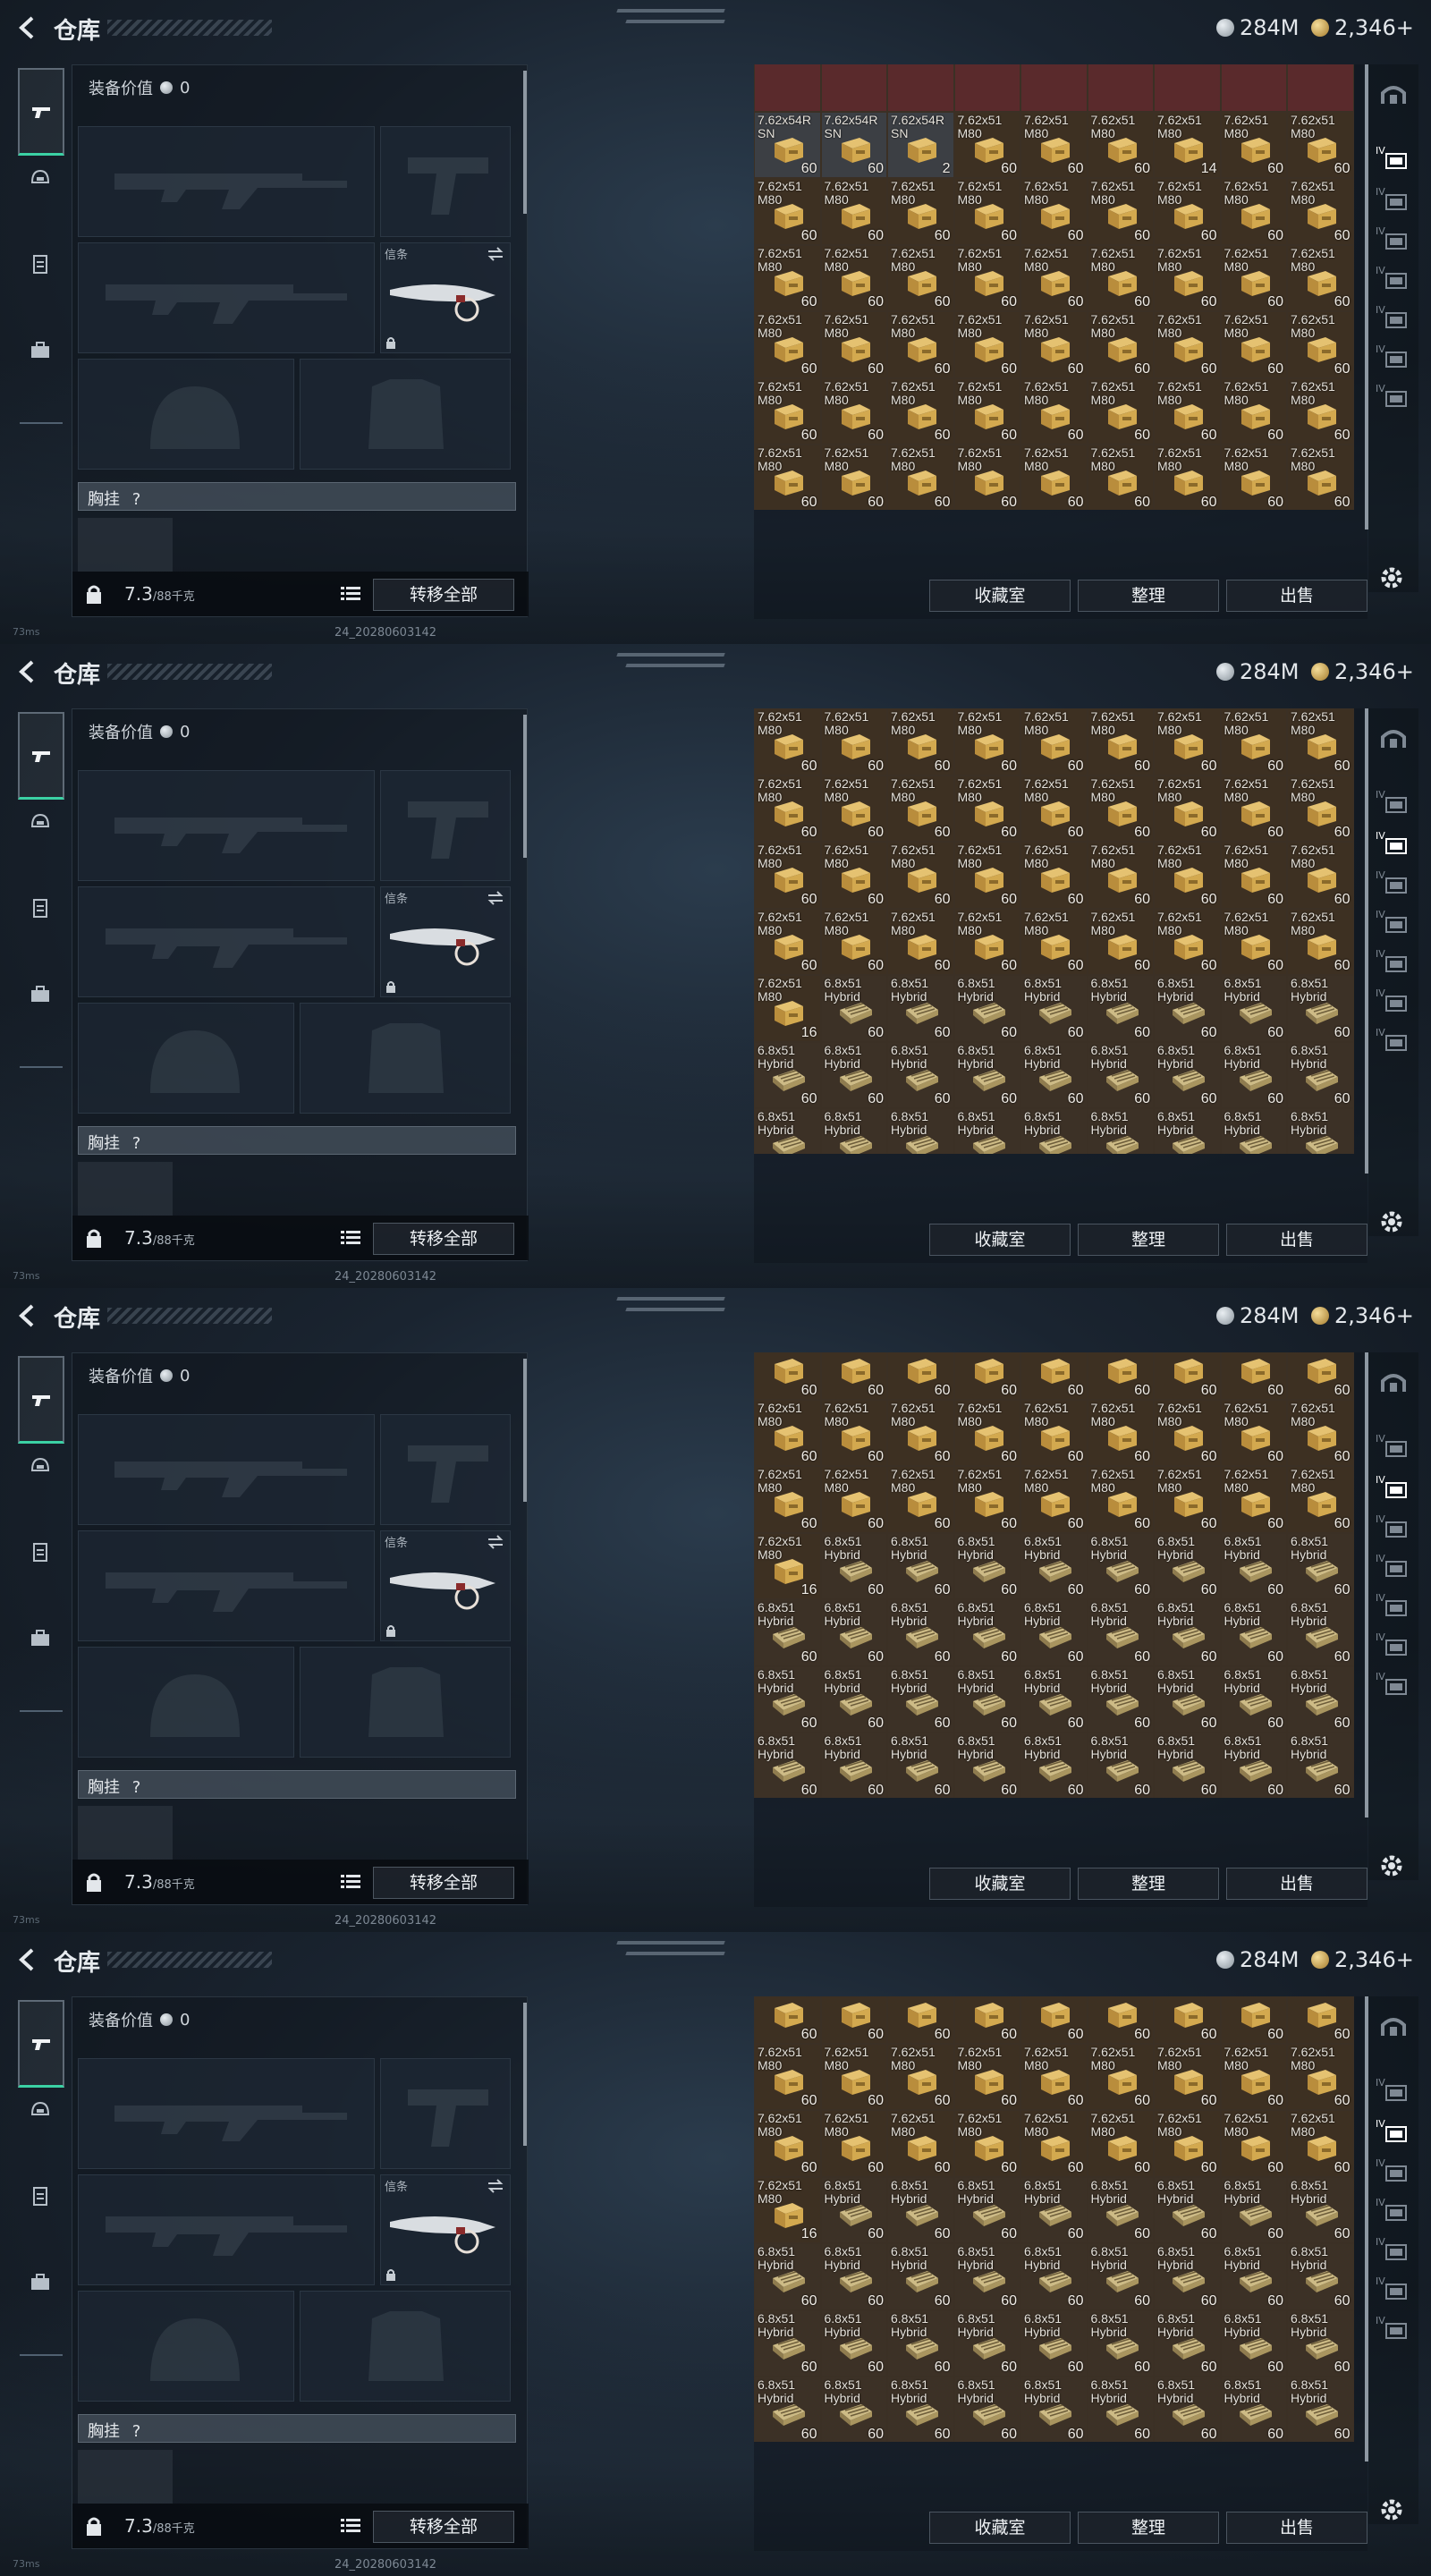 The image size is (1431, 2576). Describe the element at coordinates (1391, 1222) in the screenshot. I see `gear-icon` at that location.